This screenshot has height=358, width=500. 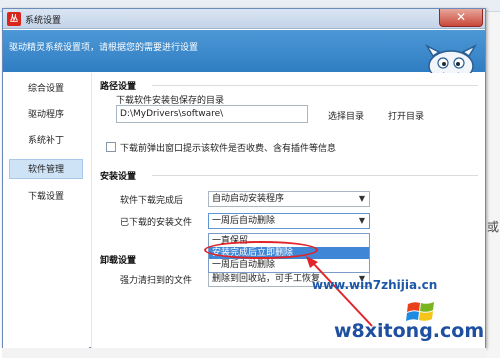 What do you see at coordinates (409, 331) in the screenshot?
I see `watermark-bottom: w8xitong.com` at bounding box center [409, 331].